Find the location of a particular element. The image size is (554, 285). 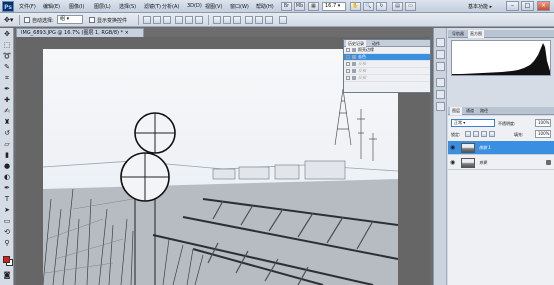

menu-3d: 3D(D) is located at coordinates (194, 6).